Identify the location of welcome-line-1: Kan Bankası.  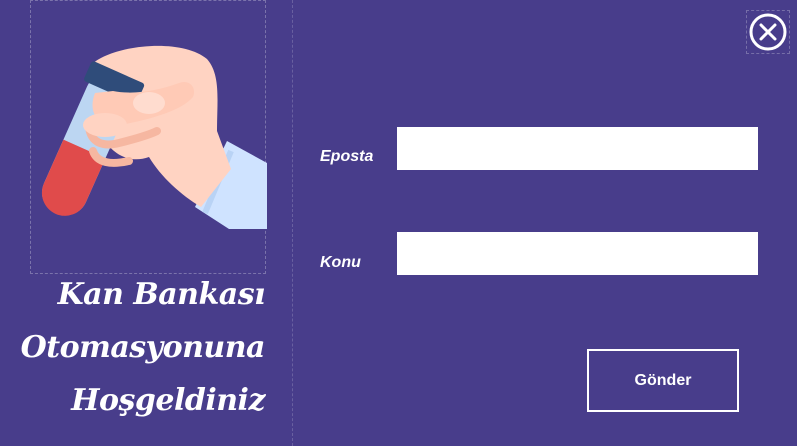
(161, 294).